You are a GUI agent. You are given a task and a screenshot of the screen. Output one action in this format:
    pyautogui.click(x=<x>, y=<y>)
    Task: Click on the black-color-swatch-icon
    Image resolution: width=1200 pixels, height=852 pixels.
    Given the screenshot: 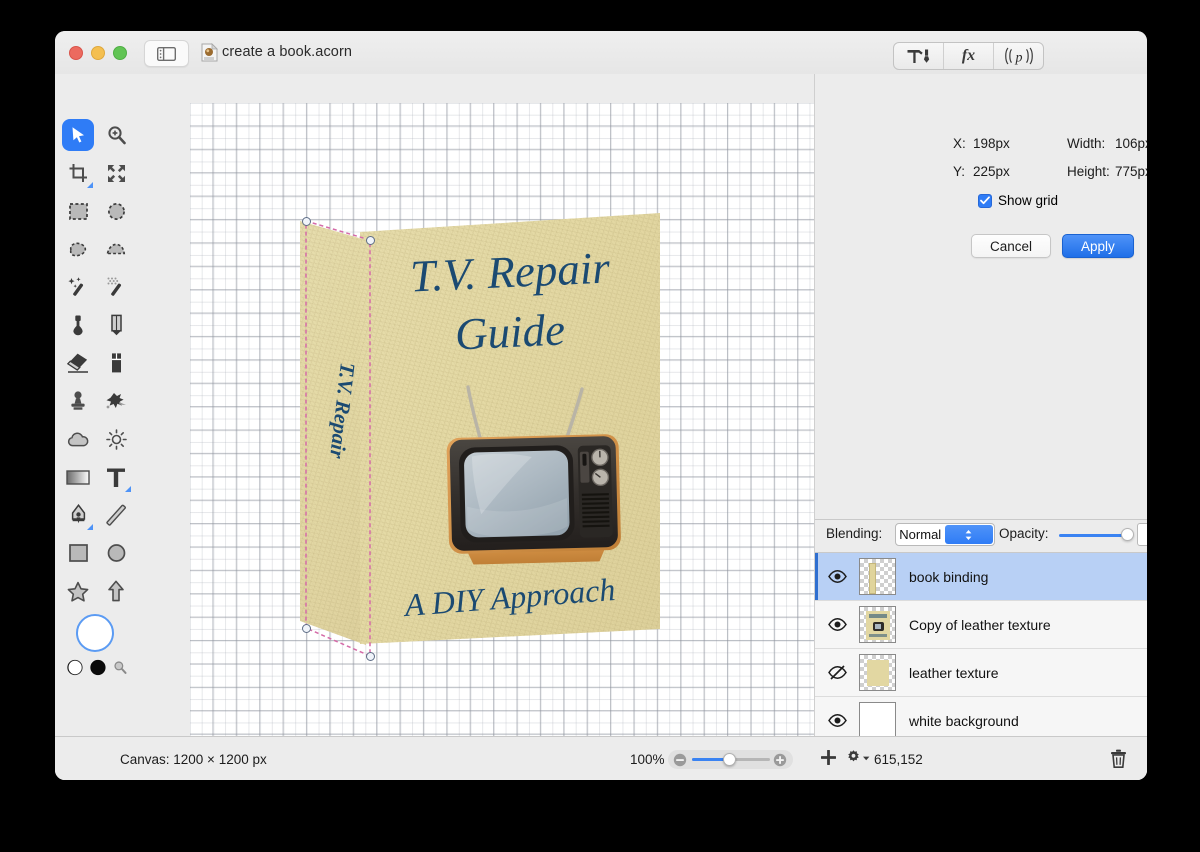 What is the action you would take?
    pyautogui.click(x=98, y=667)
    